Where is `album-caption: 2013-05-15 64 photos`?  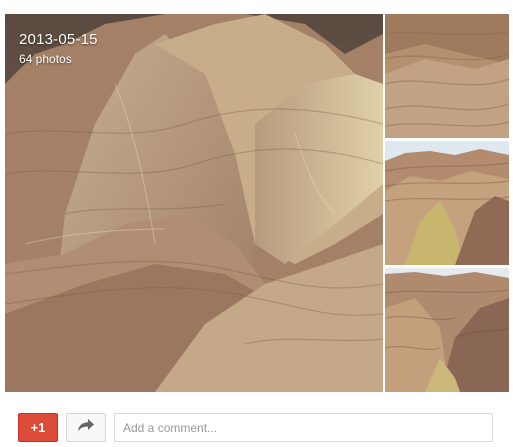 album-caption: 2013-05-15 64 photos is located at coordinates (58, 49).